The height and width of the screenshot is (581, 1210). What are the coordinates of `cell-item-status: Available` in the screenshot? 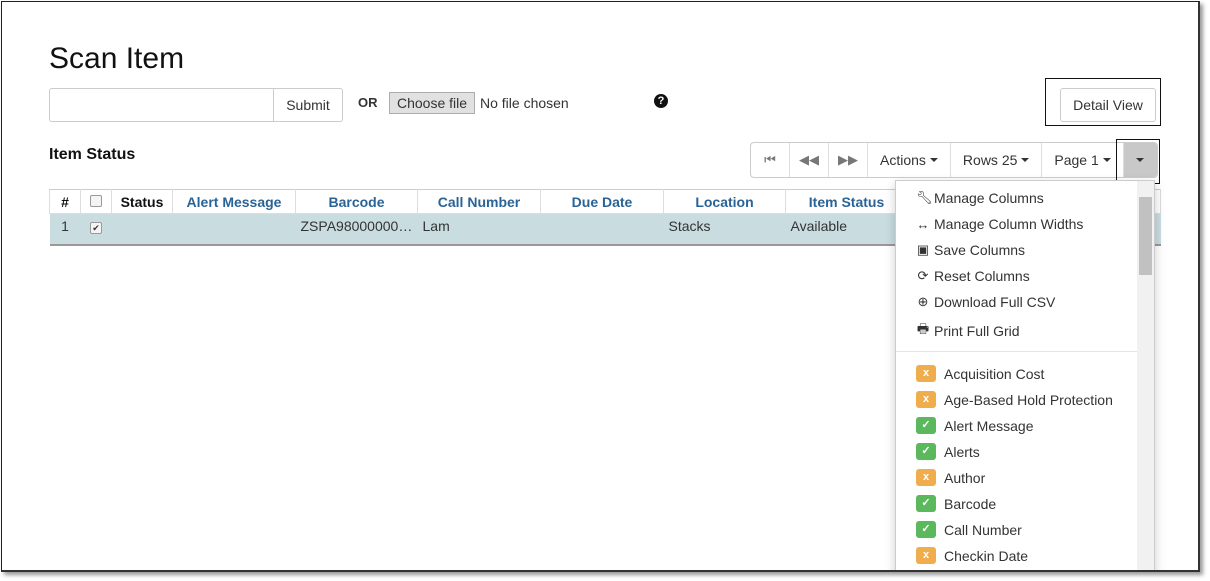 It's located at (846, 229).